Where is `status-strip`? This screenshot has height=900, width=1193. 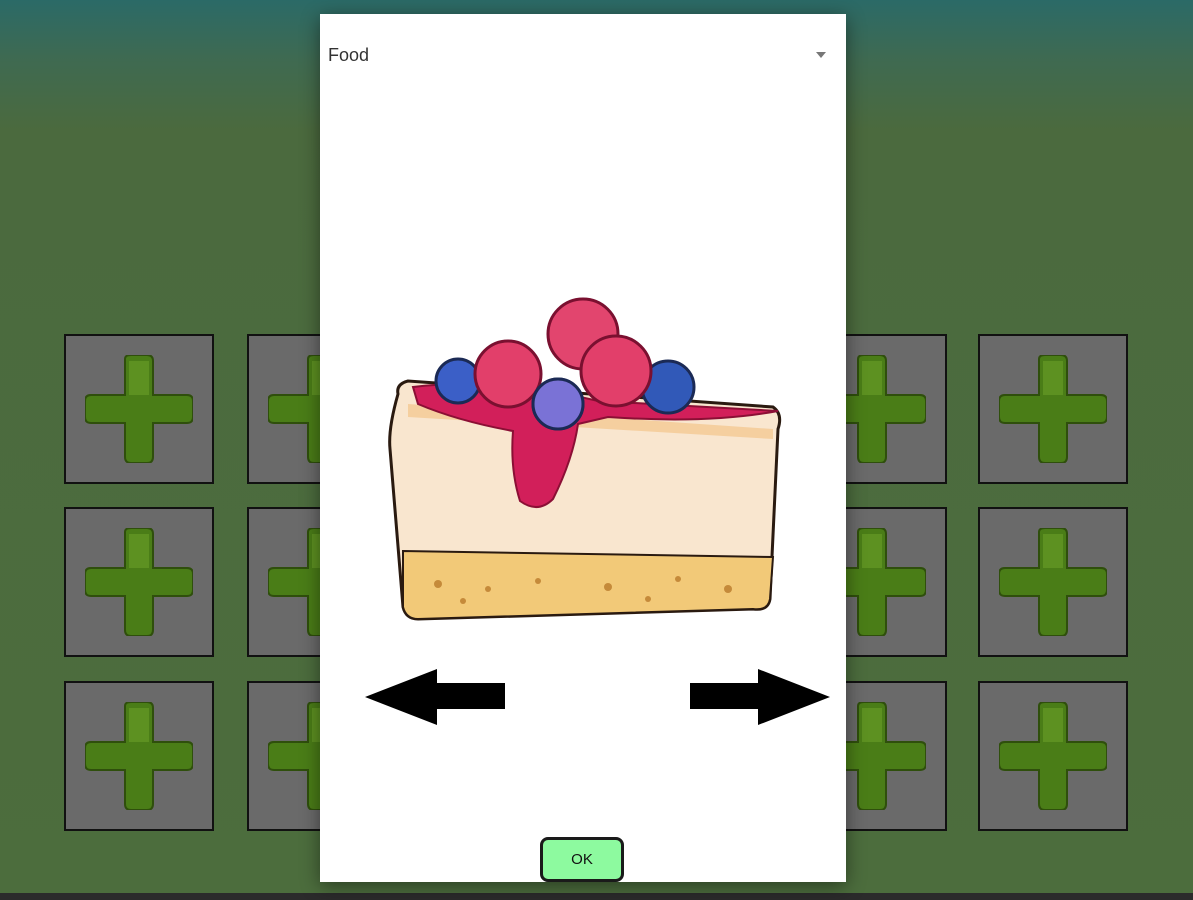
status-strip is located at coordinates (596, 896).